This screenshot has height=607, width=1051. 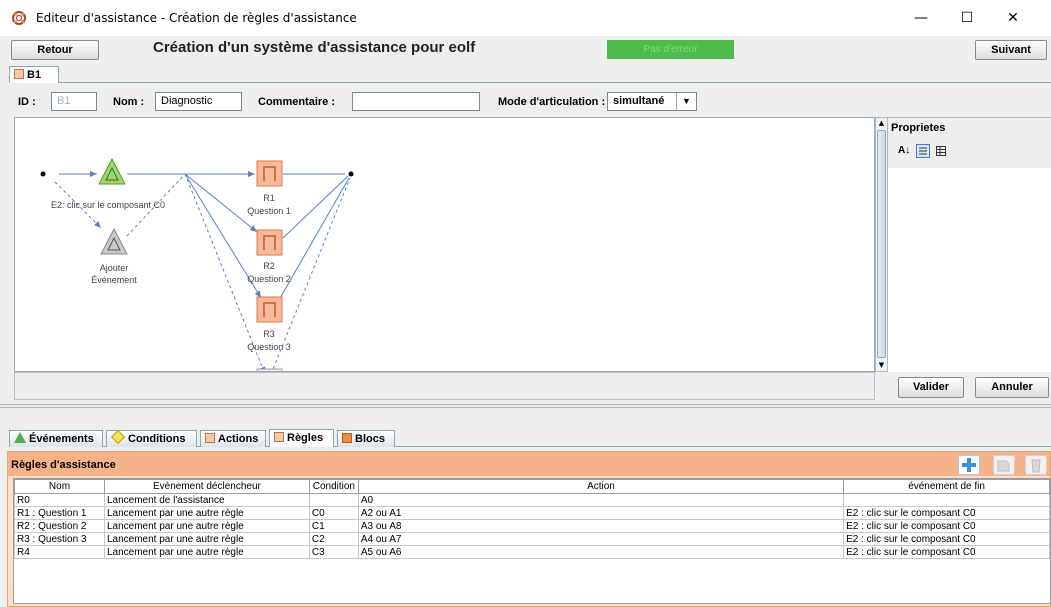 What do you see at coordinates (114, 241) in the screenshot?
I see `add-event-triangle-icon` at bounding box center [114, 241].